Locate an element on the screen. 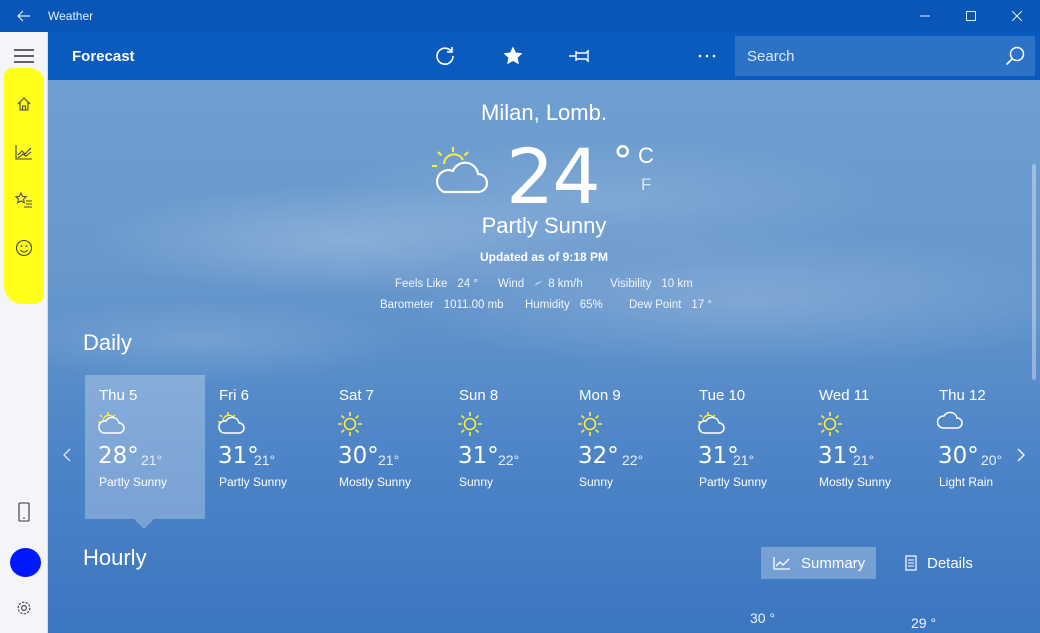 The height and width of the screenshot is (633, 1040). chevron-left-icon is located at coordinates (67, 455).